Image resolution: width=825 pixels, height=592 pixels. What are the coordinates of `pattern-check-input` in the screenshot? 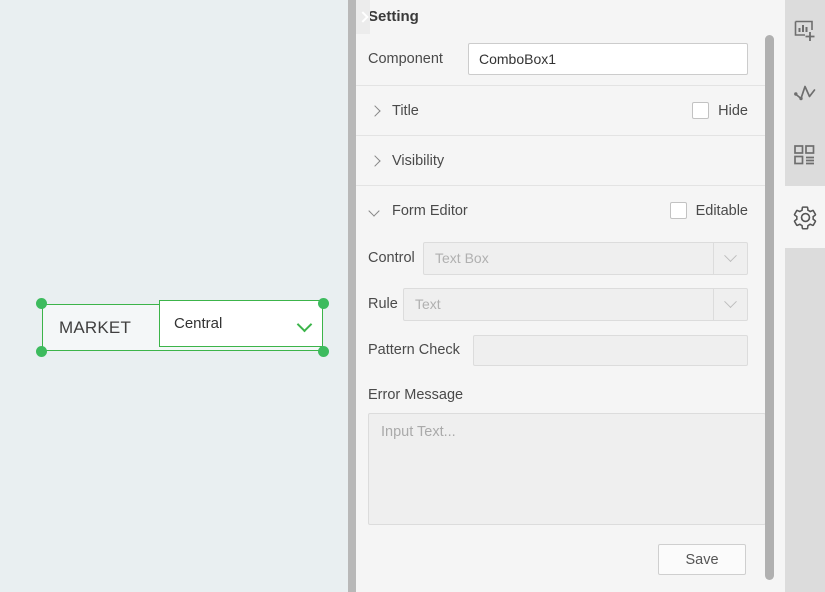 It's located at (610, 350).